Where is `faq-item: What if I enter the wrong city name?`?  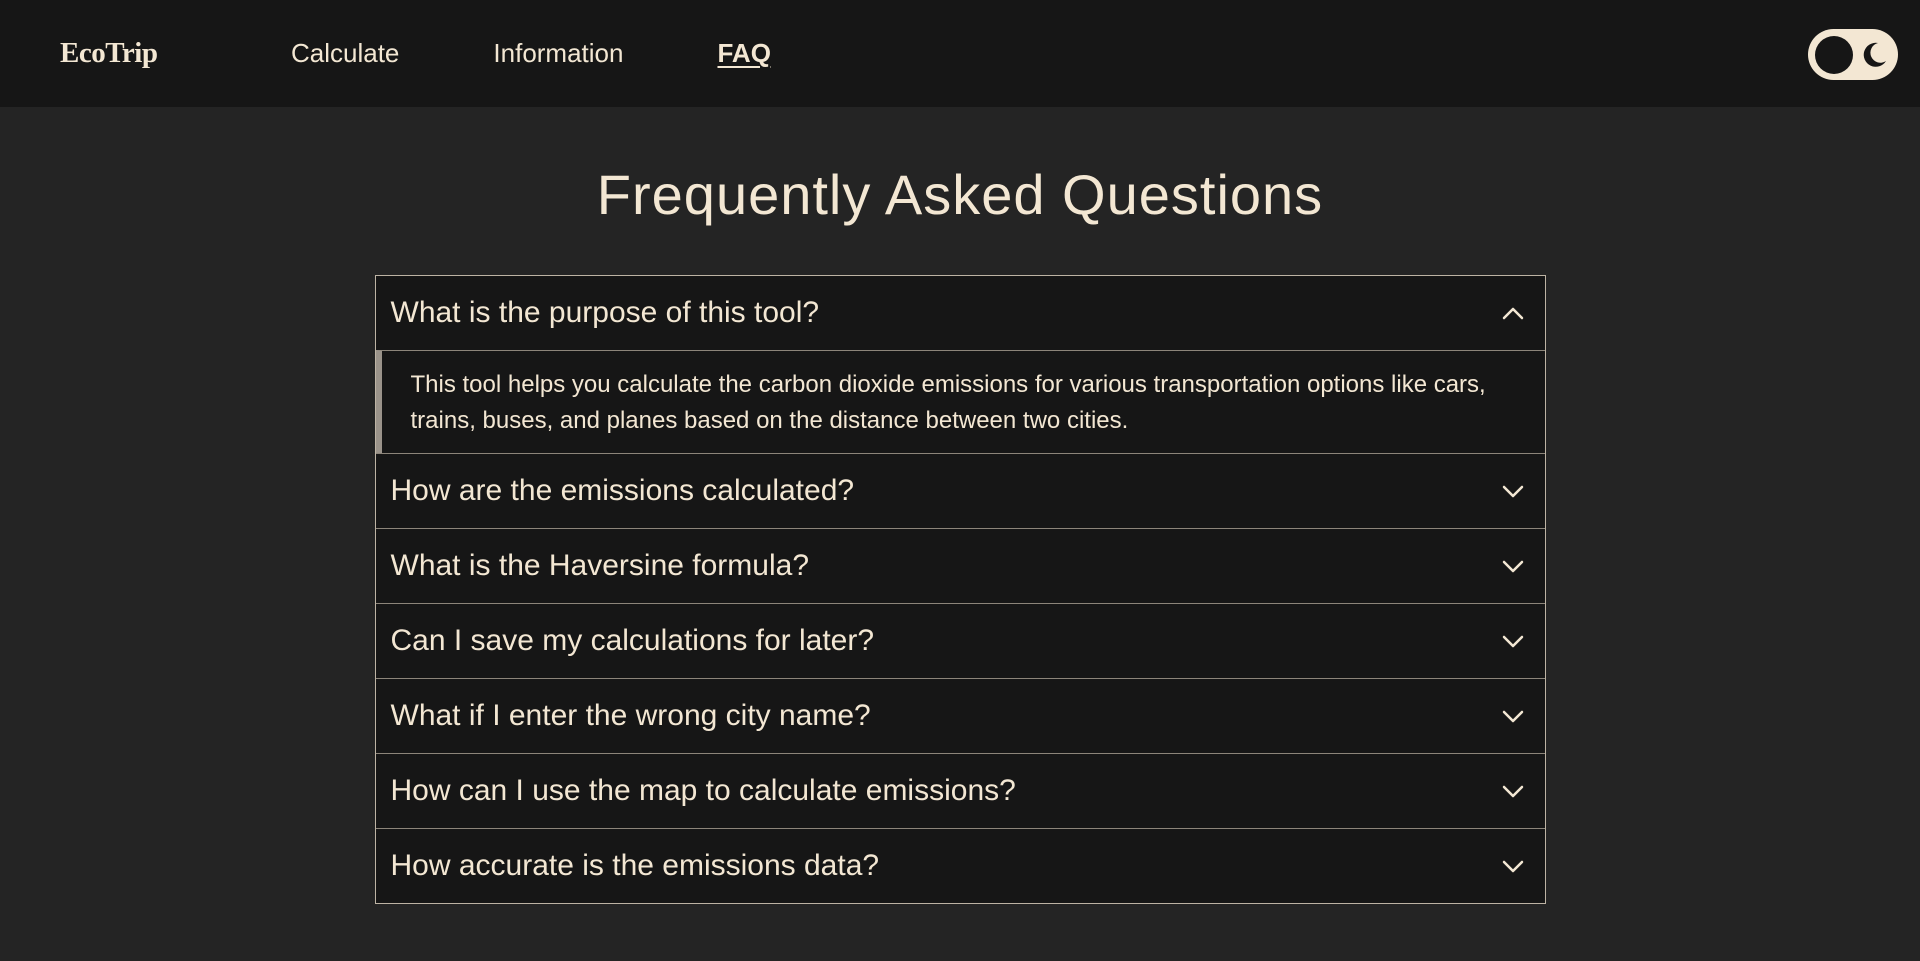 faq-item: What if I enter the wrong city name? is located at coordinates (960, 716).